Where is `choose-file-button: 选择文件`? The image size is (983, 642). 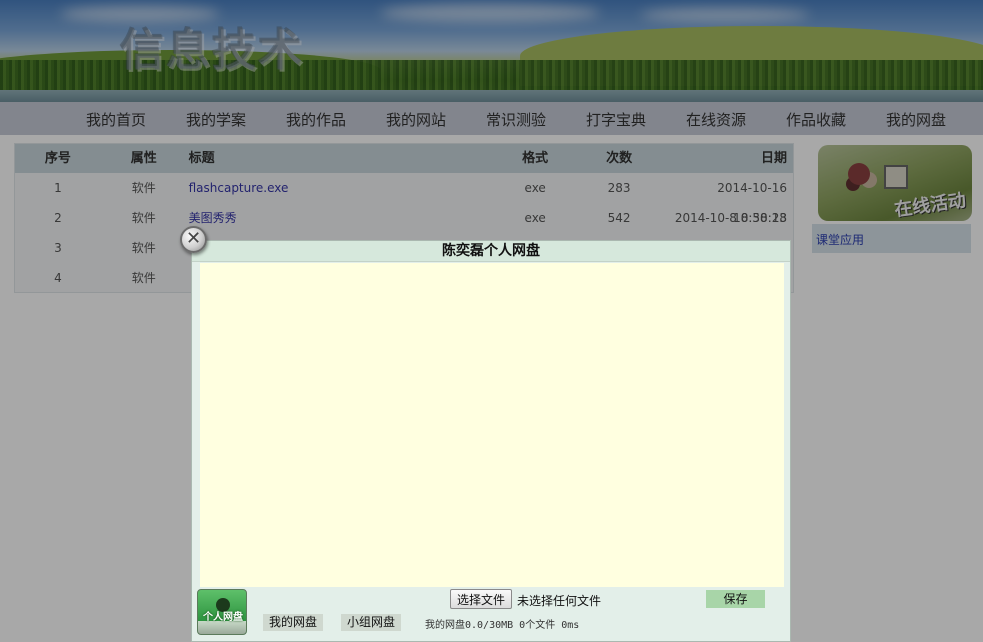
choose-file-button: 选择文件 is located at coordinates (481, 599).